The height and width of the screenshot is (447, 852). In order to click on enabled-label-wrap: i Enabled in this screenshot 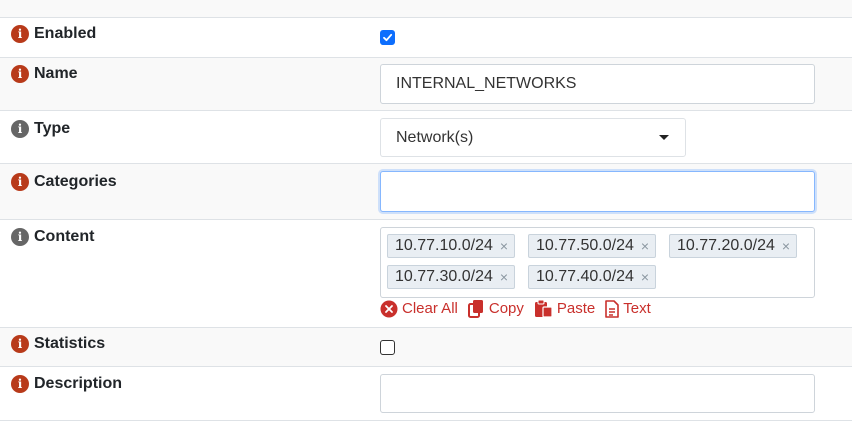, I will do `click(53, 34)`.